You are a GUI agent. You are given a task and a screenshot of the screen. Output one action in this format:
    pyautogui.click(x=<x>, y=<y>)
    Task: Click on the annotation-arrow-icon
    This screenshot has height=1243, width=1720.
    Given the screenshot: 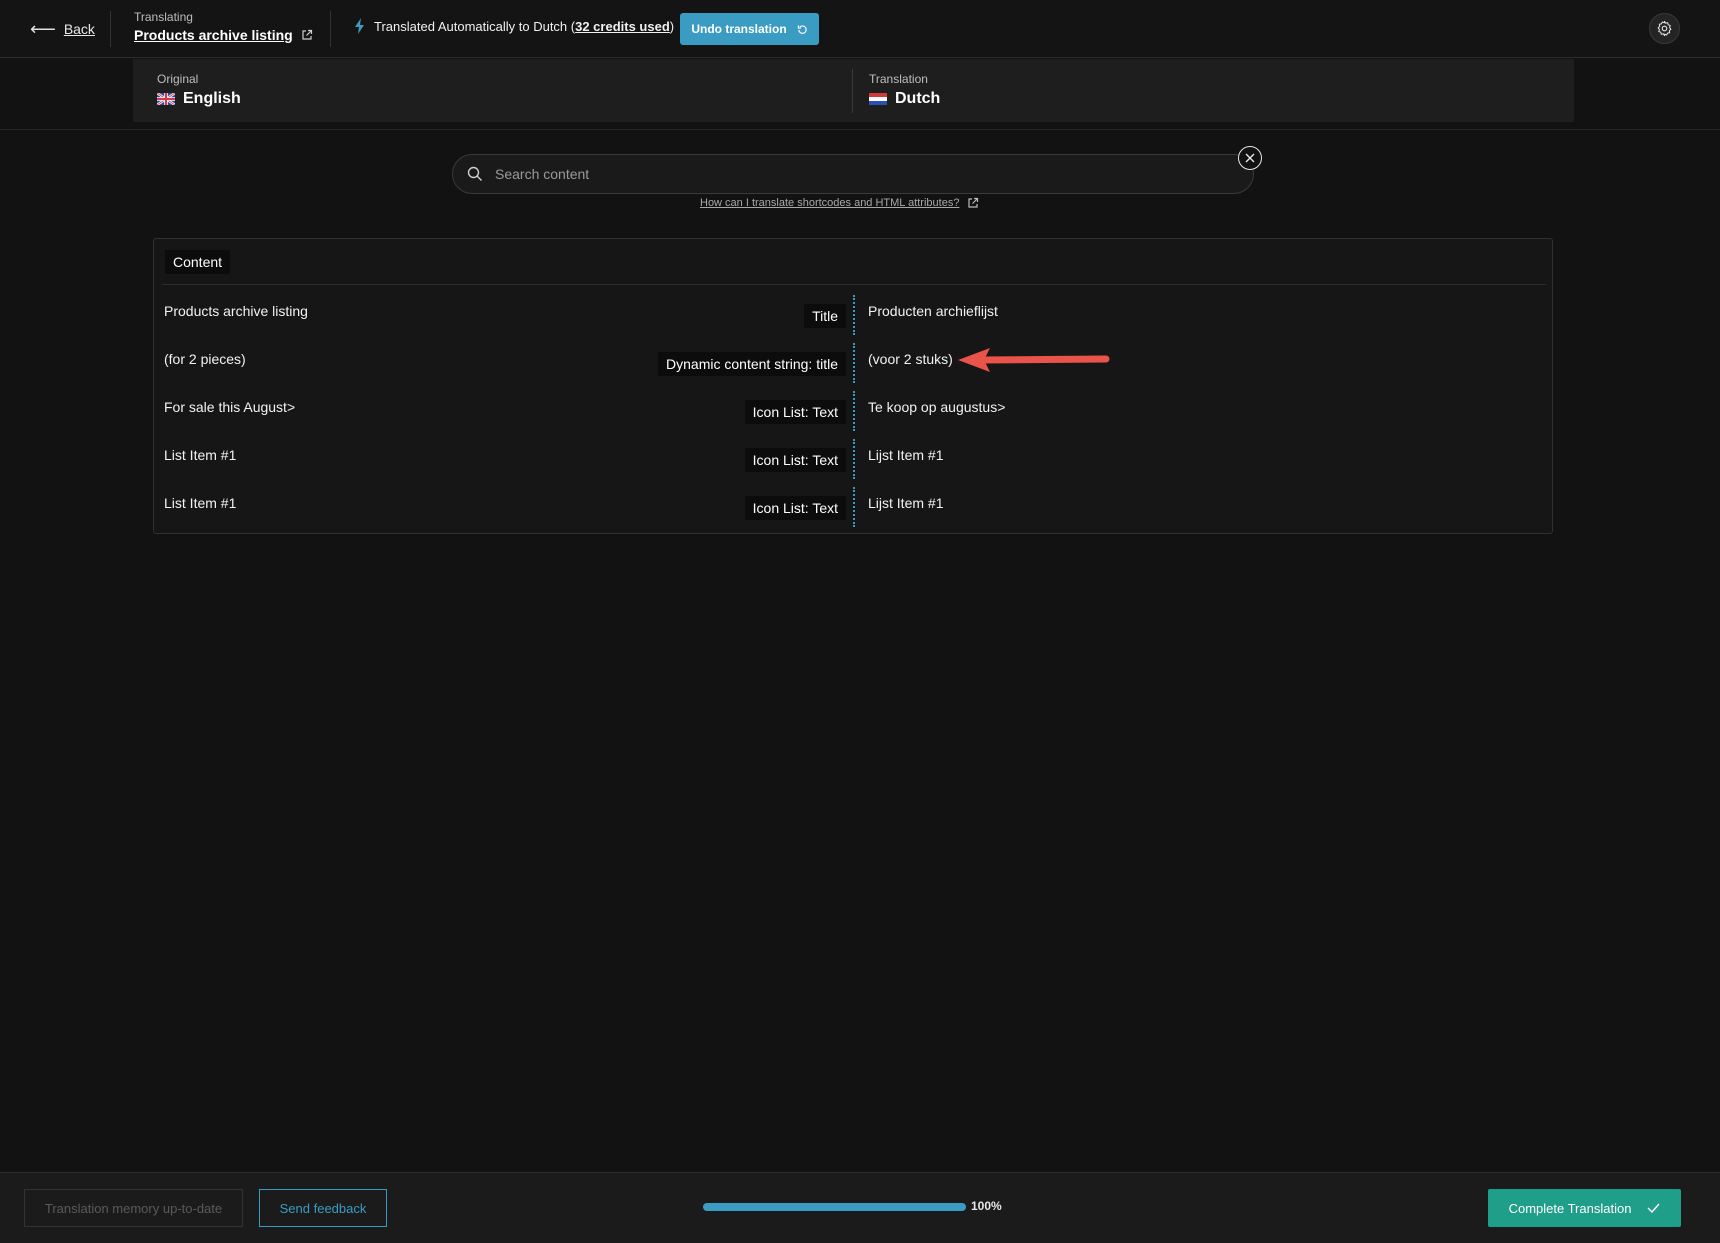 What is the action you would take?
    pyautogui.click(x=1034, y=360)
    